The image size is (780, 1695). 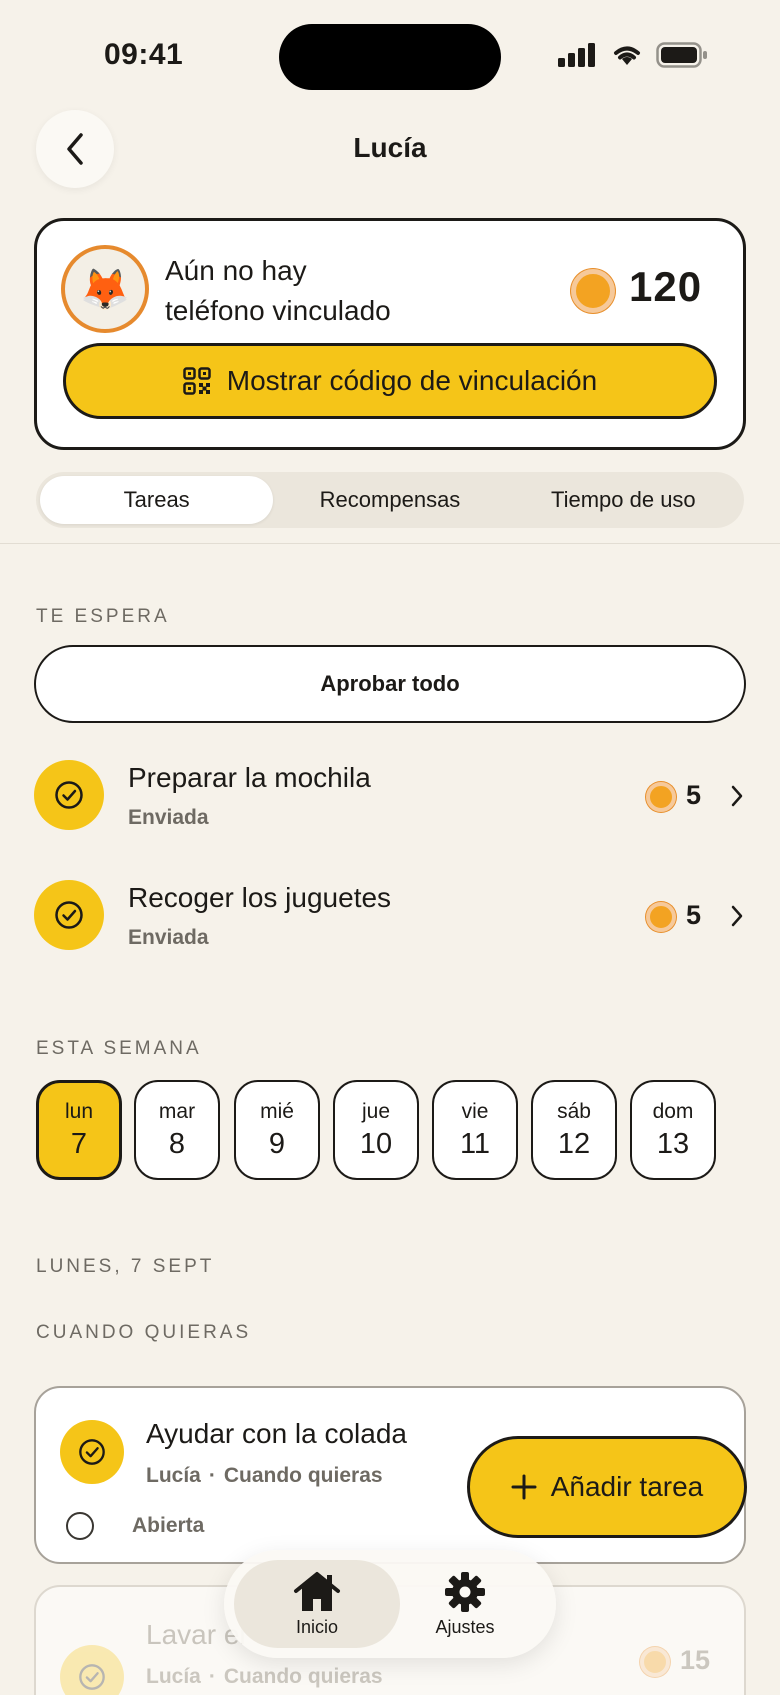 What do you see at coordinates (524, 1487) in the screenshot?
I see `plus-icon` at bounding box center [524, 1487].